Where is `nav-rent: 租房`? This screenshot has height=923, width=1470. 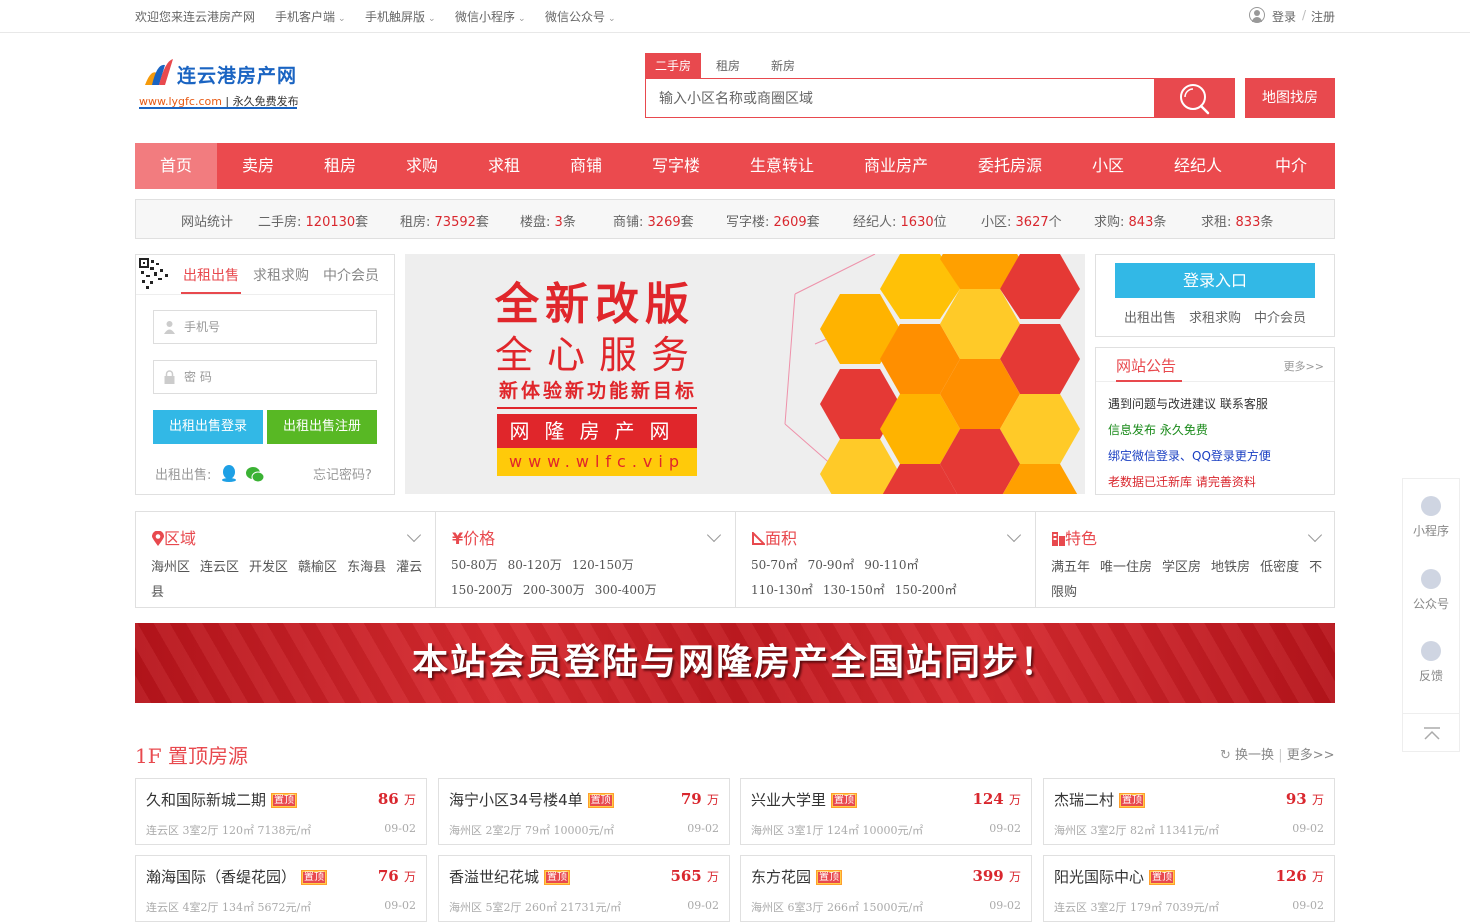
nav-rent: 租房 is located at coordinates (340, 166).